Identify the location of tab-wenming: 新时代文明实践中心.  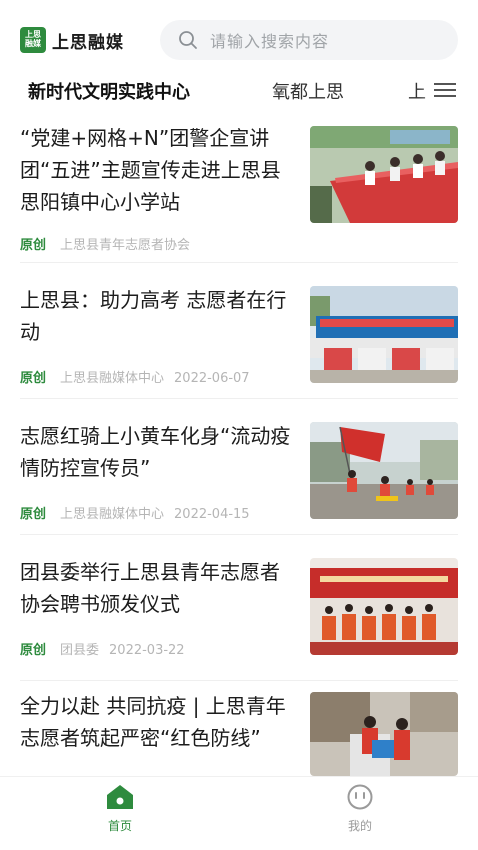
(109, 91).